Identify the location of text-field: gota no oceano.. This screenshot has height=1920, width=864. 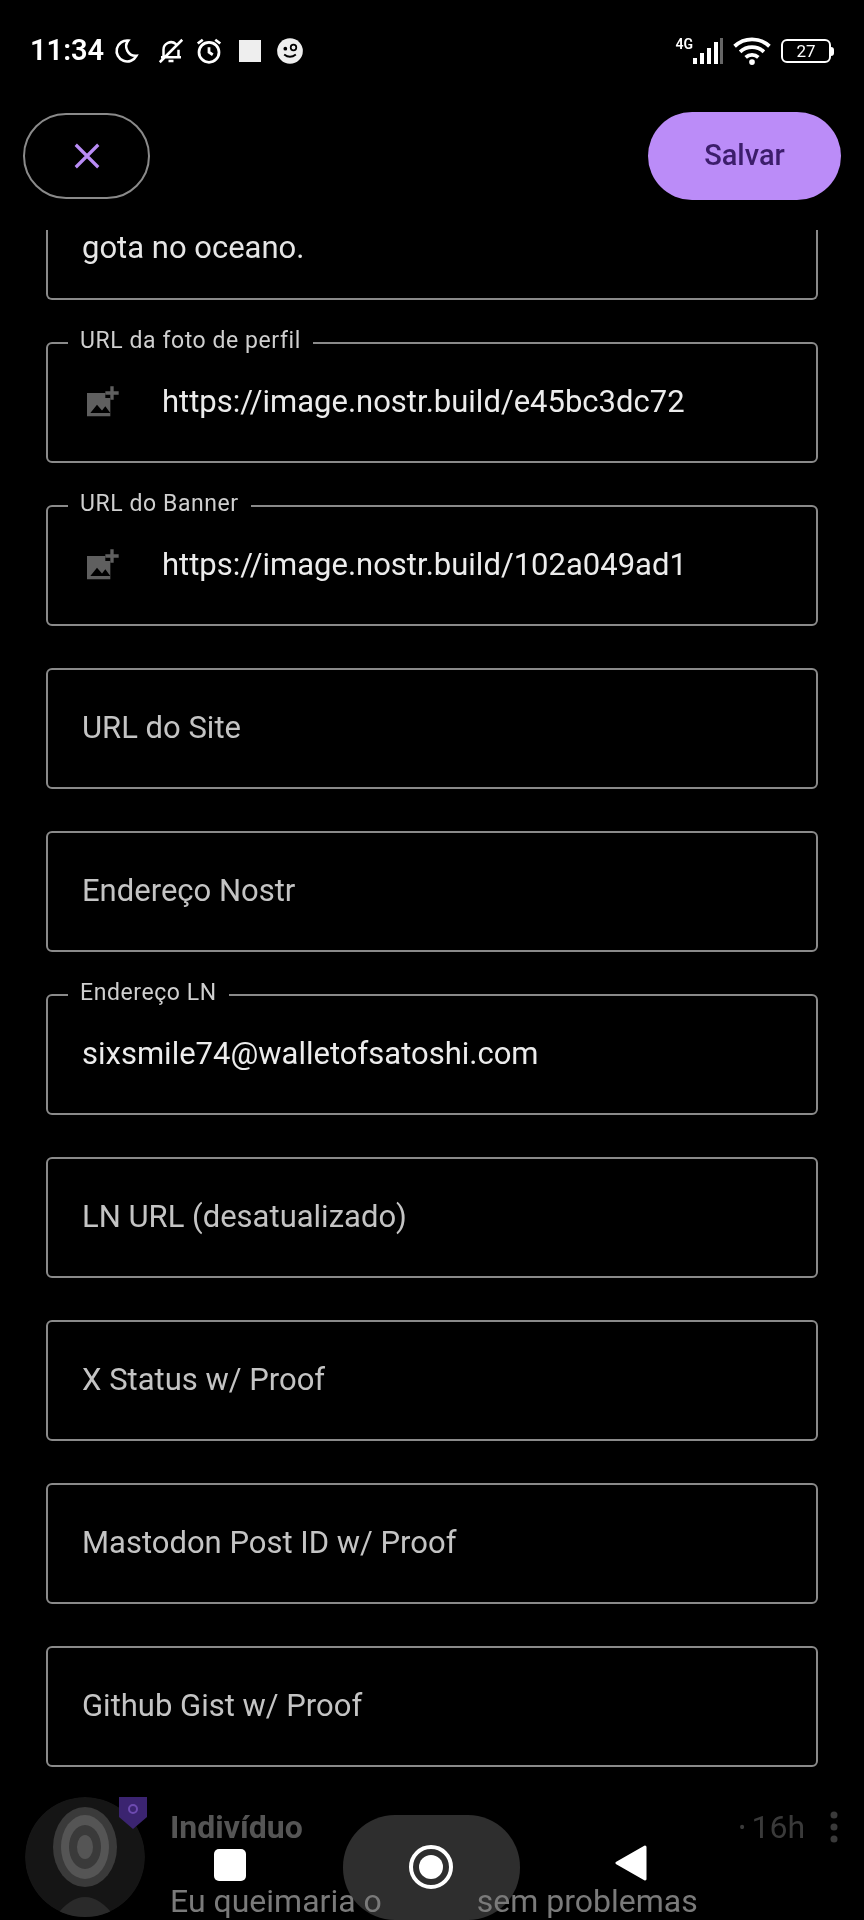
(432, 265).